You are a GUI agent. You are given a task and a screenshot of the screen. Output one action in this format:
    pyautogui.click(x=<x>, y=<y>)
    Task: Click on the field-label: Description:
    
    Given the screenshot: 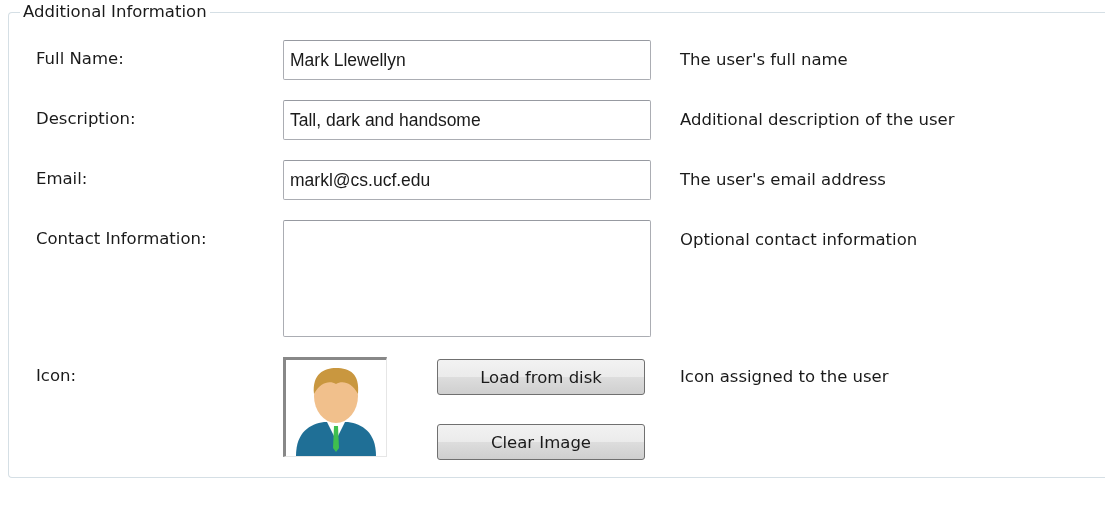 What is the action you would take?
    pyautogui.click(x=86, y=118)
    